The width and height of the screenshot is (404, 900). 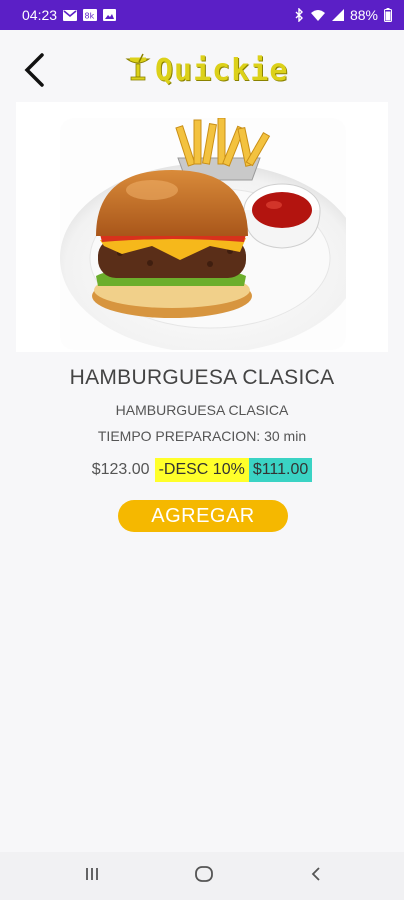 What do you see at coordinates (202, 436) in the screenshot?
I see `prep-time: TIEMPO PREPARACION: 30 min` at bounding box center [202, 436].